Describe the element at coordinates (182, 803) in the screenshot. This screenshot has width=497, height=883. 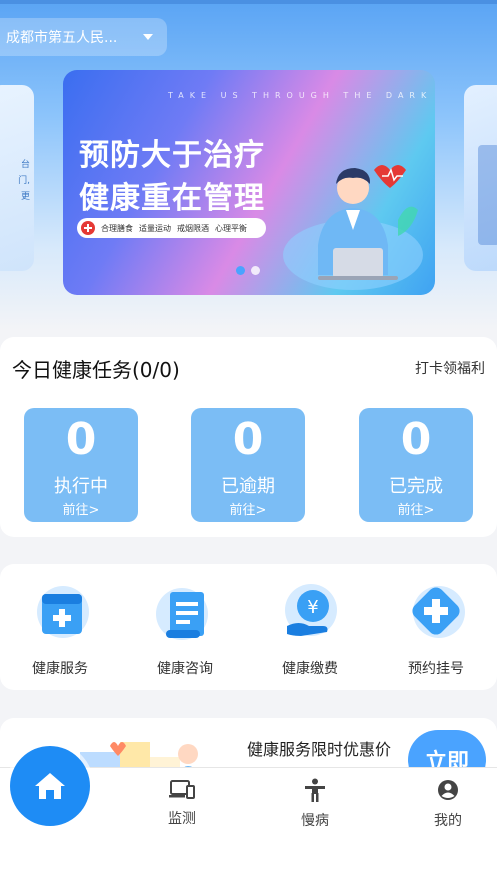
I see `tab-monitor: 监测` at that location.